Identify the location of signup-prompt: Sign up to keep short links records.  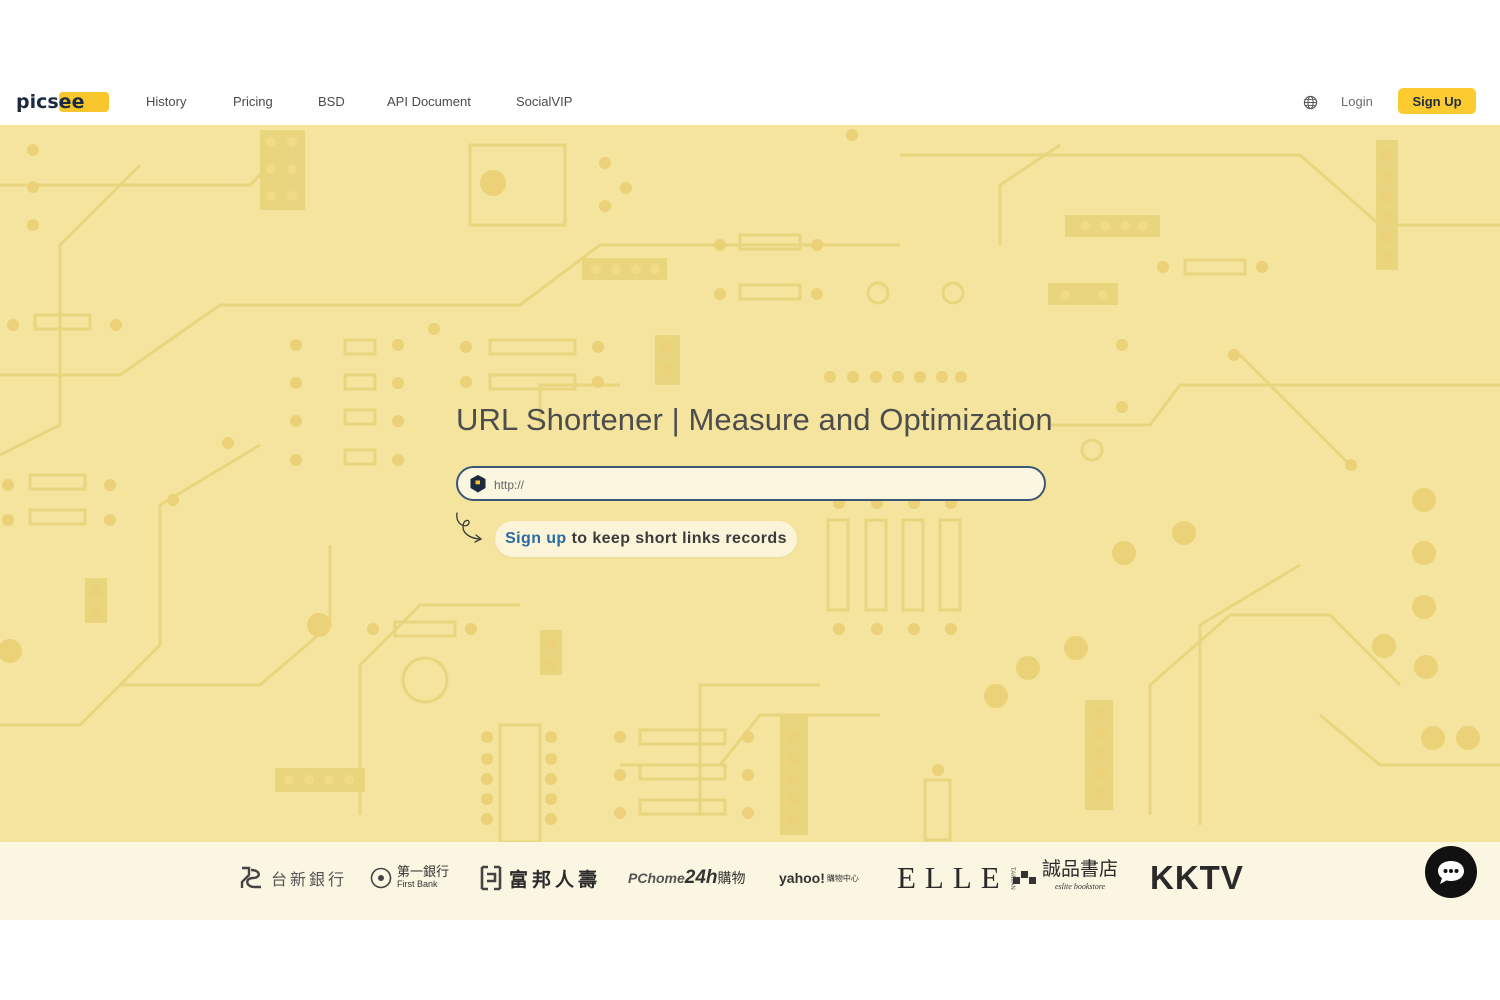
(646, 539).